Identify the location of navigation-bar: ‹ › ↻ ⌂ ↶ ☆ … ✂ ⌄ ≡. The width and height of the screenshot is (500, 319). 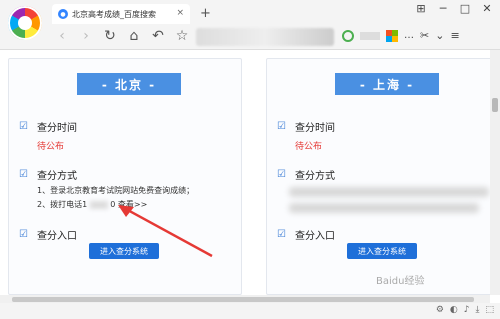
(250, 37).